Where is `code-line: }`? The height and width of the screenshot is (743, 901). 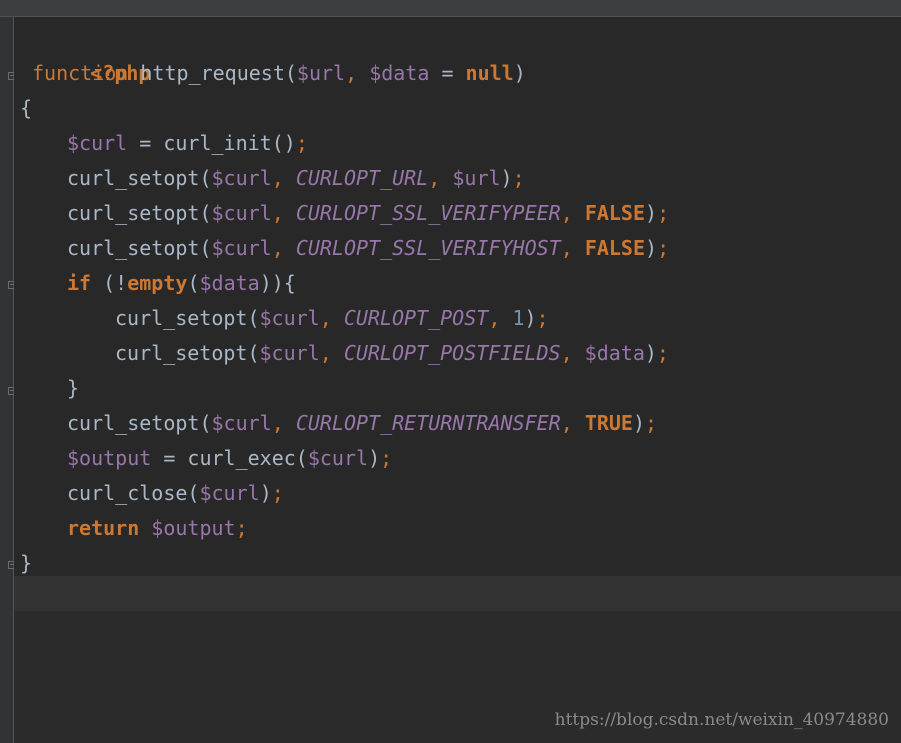 code-line: } is located at coordinates (73, 388).